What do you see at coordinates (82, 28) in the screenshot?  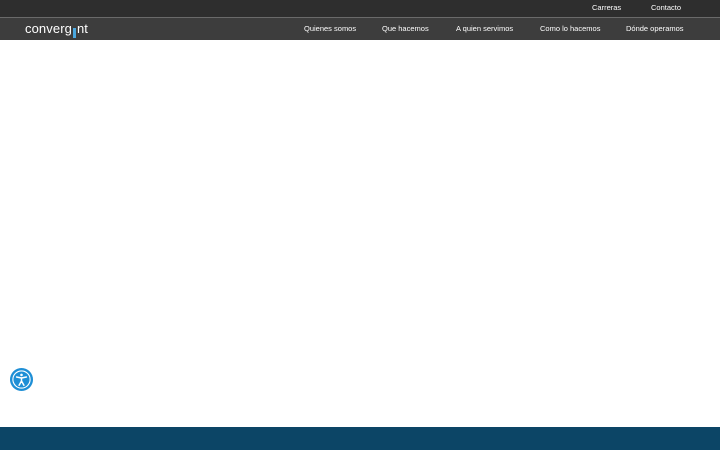 I see `logo-text-end: nt` at bounding box center [82, 28].